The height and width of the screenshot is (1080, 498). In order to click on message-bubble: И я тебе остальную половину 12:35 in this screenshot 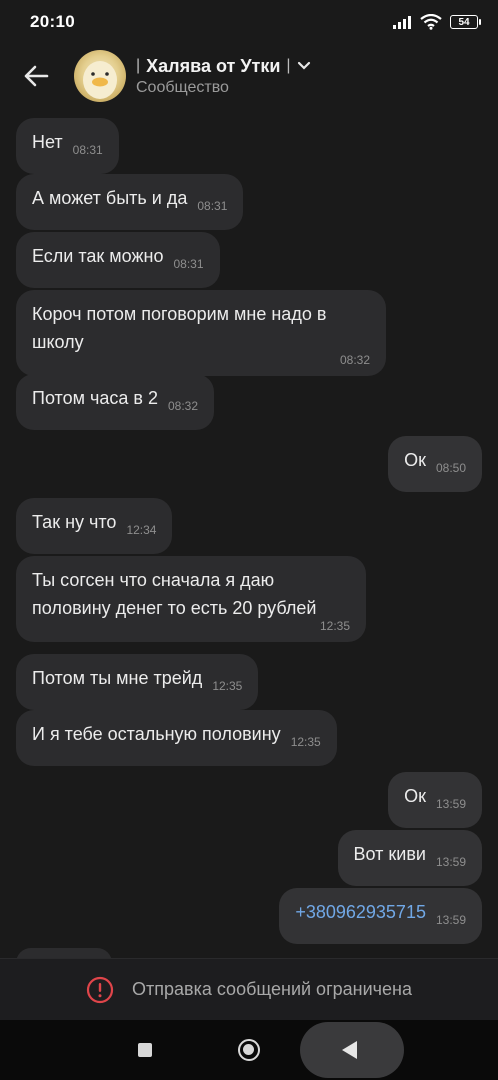, I will do `click(176, 738)`.